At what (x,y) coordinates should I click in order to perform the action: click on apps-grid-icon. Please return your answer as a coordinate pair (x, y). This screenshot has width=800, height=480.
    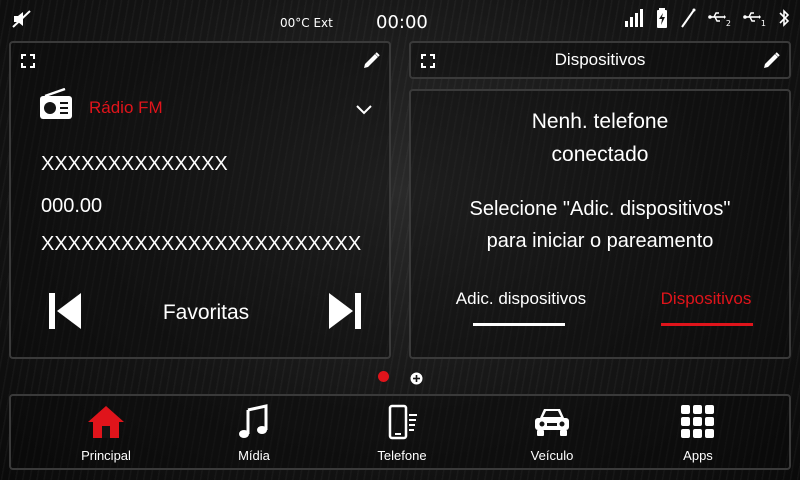
    Looking at the image, I should click on (698, 424).